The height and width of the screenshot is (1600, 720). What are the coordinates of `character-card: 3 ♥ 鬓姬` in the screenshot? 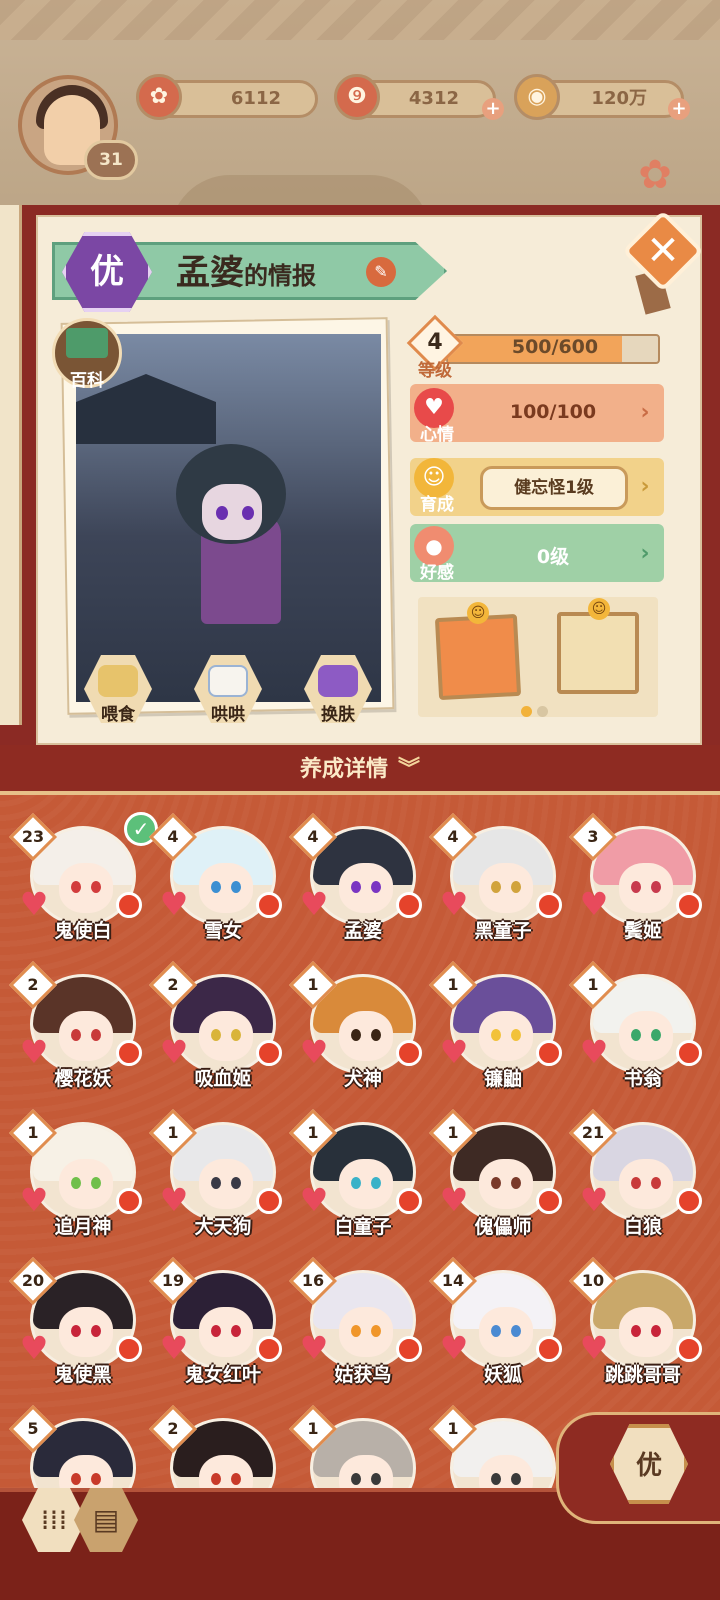 It's located at (639, 881).